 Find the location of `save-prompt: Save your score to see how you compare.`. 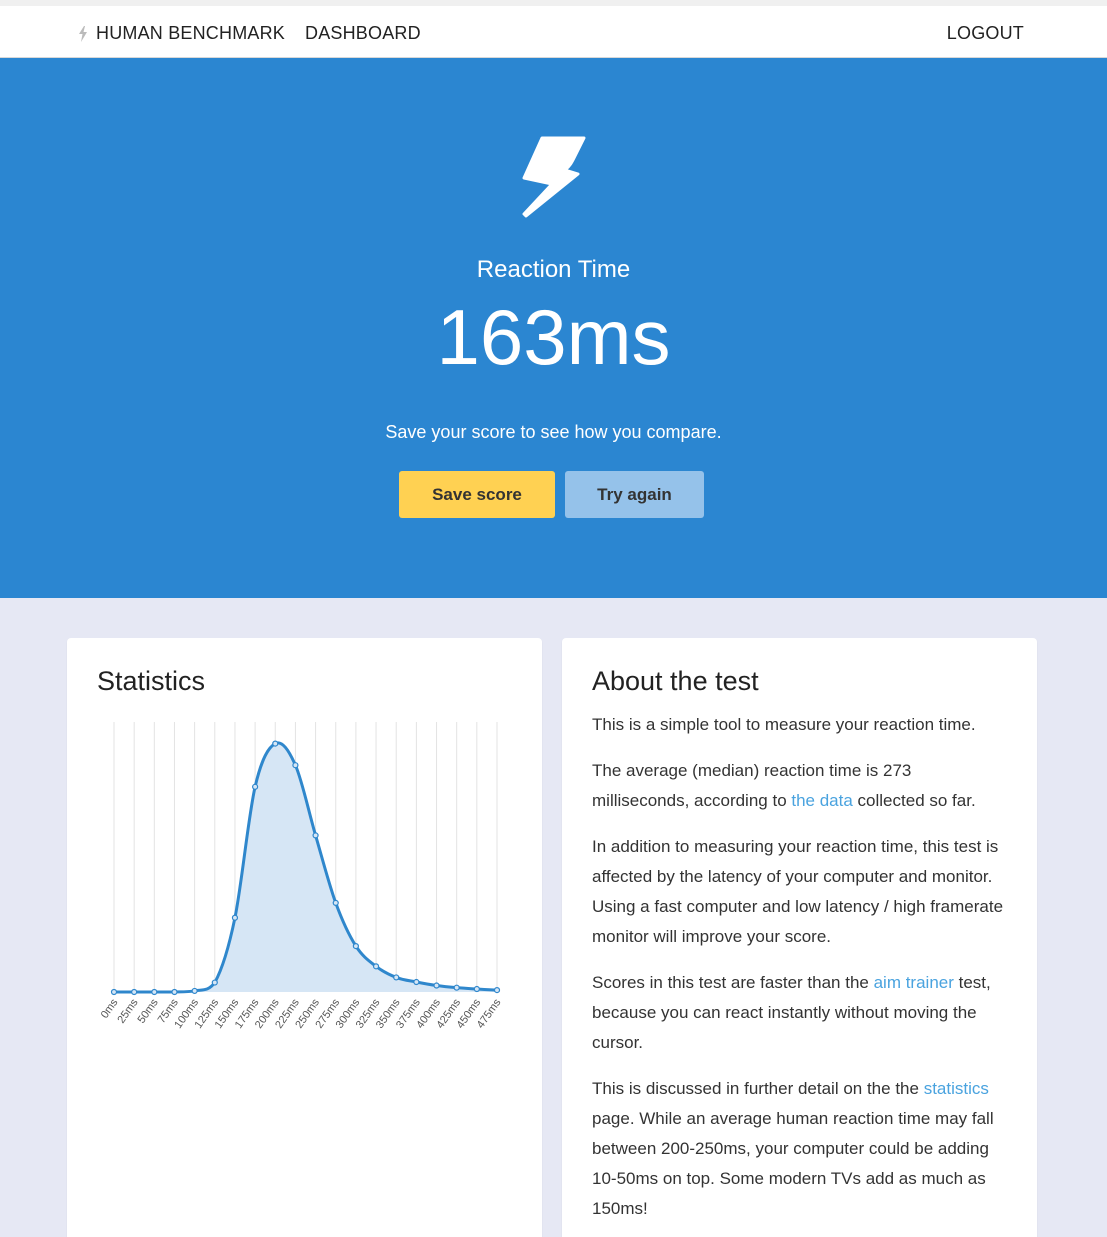

save-prompt: Save your score to see how you compare. is located at coordinates (553, 432).